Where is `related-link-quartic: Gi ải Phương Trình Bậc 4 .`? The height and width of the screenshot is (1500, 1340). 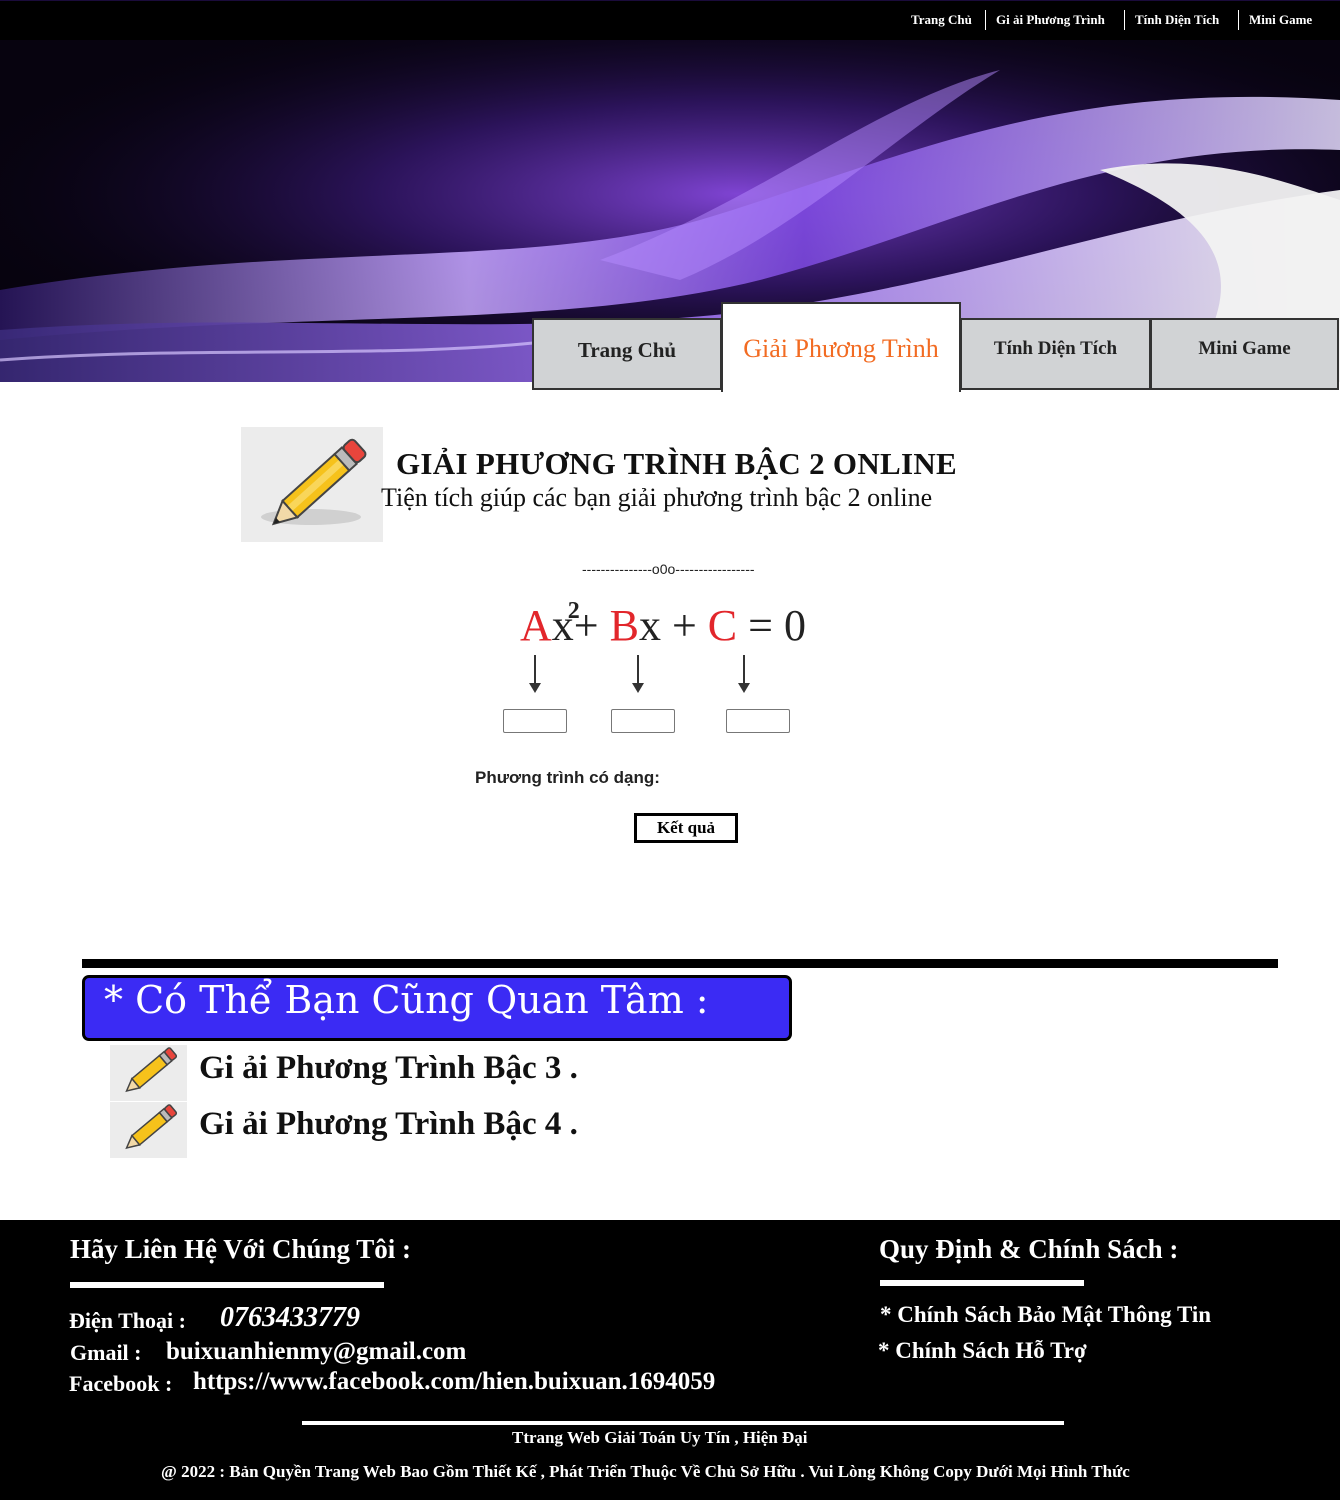
related-link-quartic: Gi ải Phương Trình Bậc 4 . is located at coordinates (388, 1124).